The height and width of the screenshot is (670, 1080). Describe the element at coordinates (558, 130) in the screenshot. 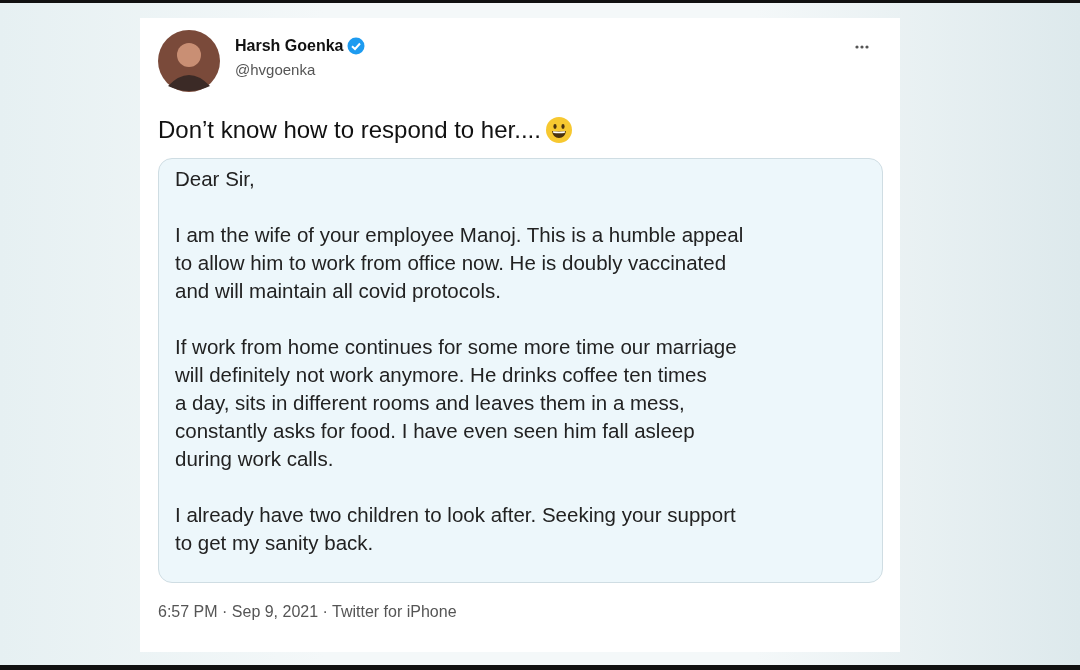

I see `grinning-face-icon` at that location.